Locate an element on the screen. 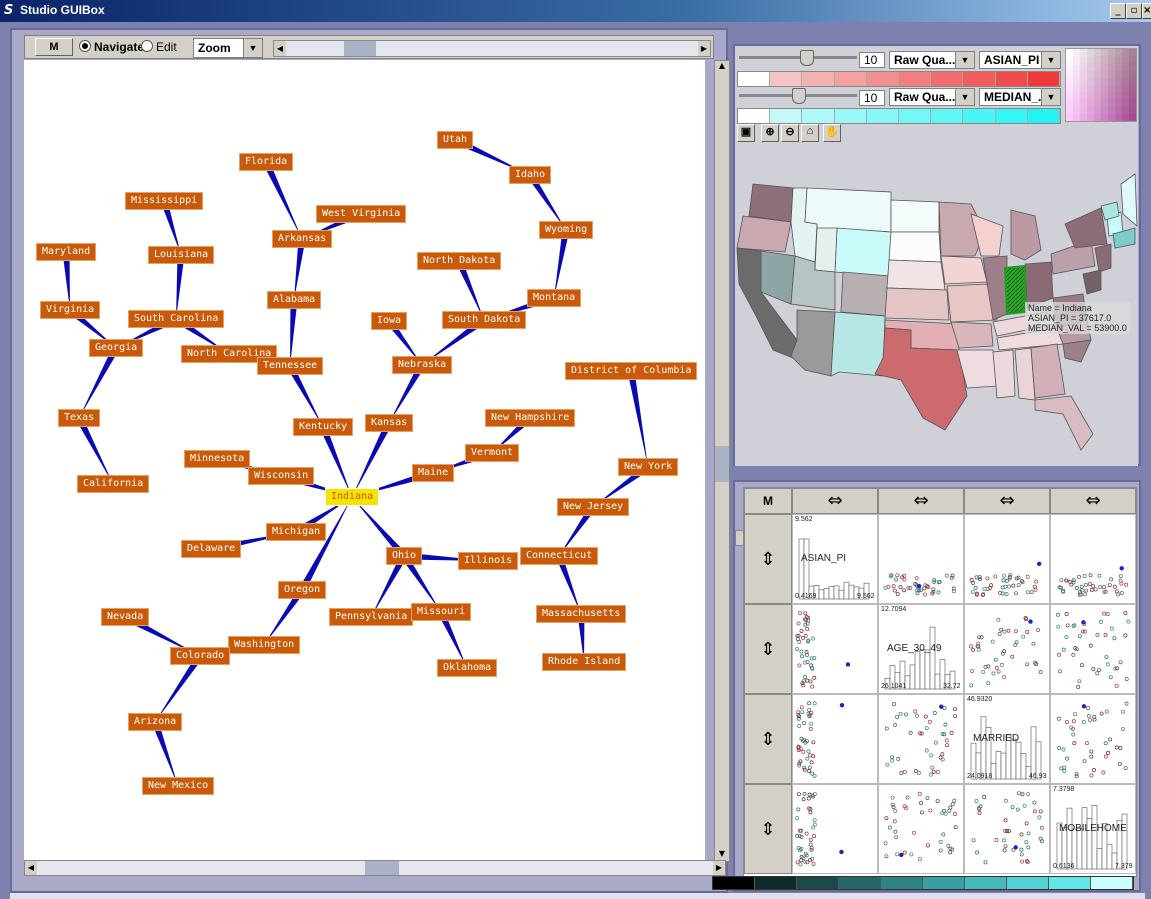 The width and height of the screenshot is (1151, 899). vertical-scrollbar: ▲ ▼ is located at coordinates (722, 461).